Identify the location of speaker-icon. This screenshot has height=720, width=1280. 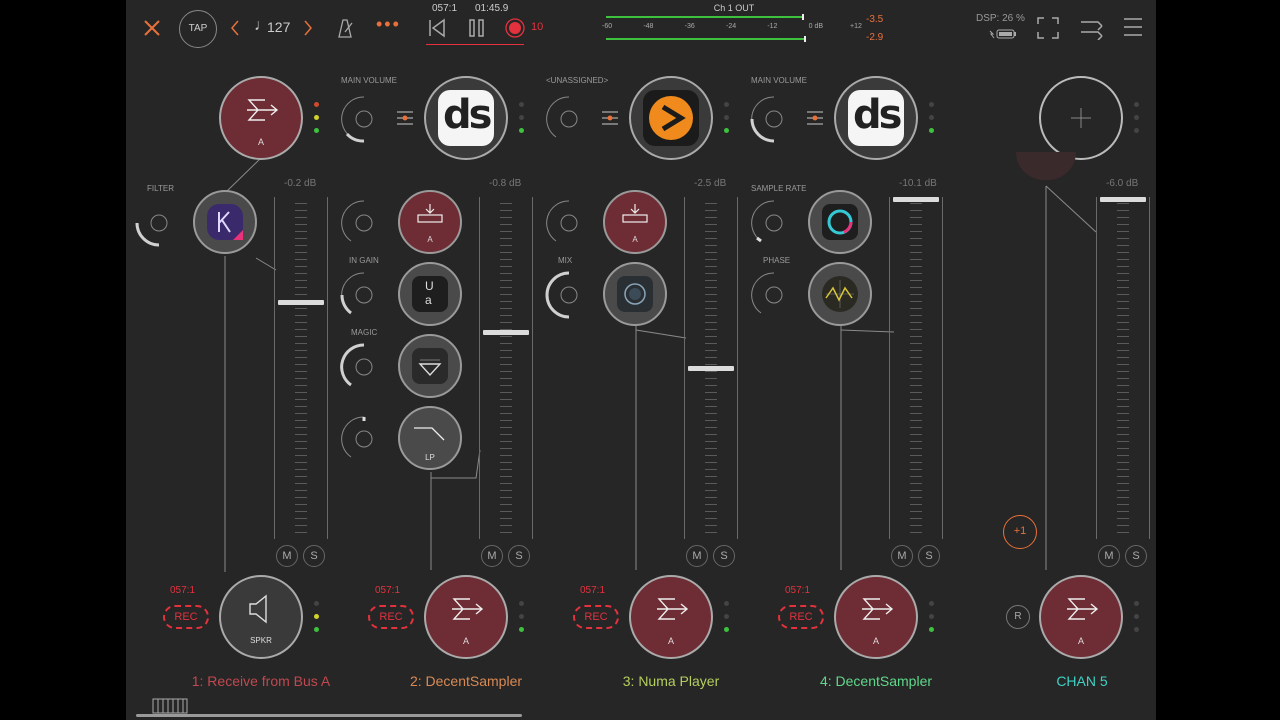
(258, 609).